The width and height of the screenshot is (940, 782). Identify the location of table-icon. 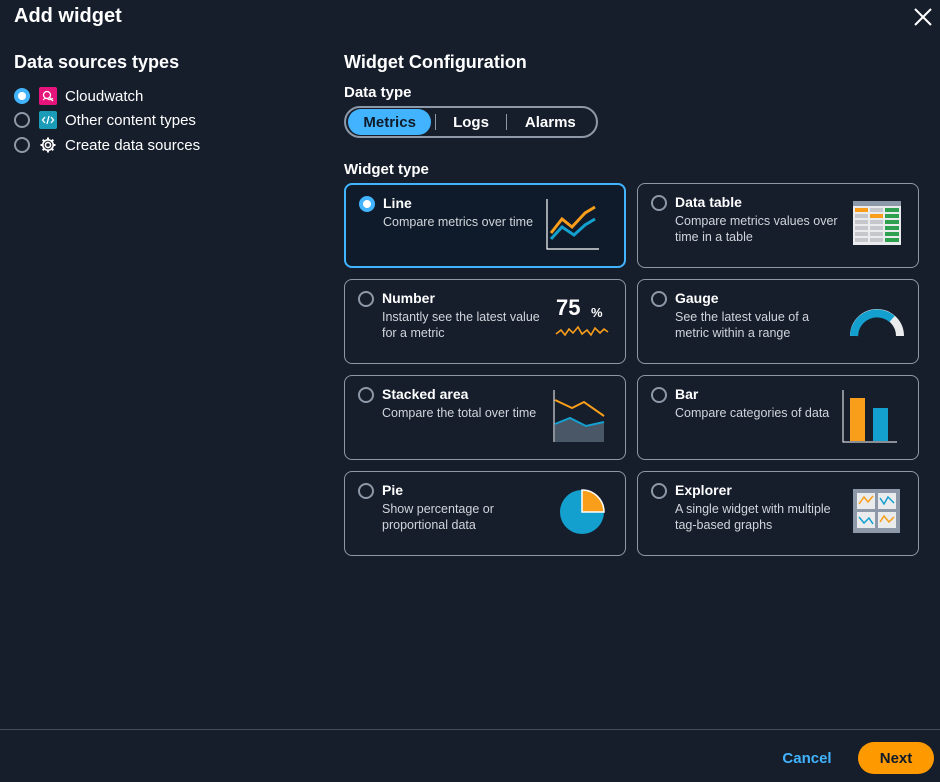
(877, 223).